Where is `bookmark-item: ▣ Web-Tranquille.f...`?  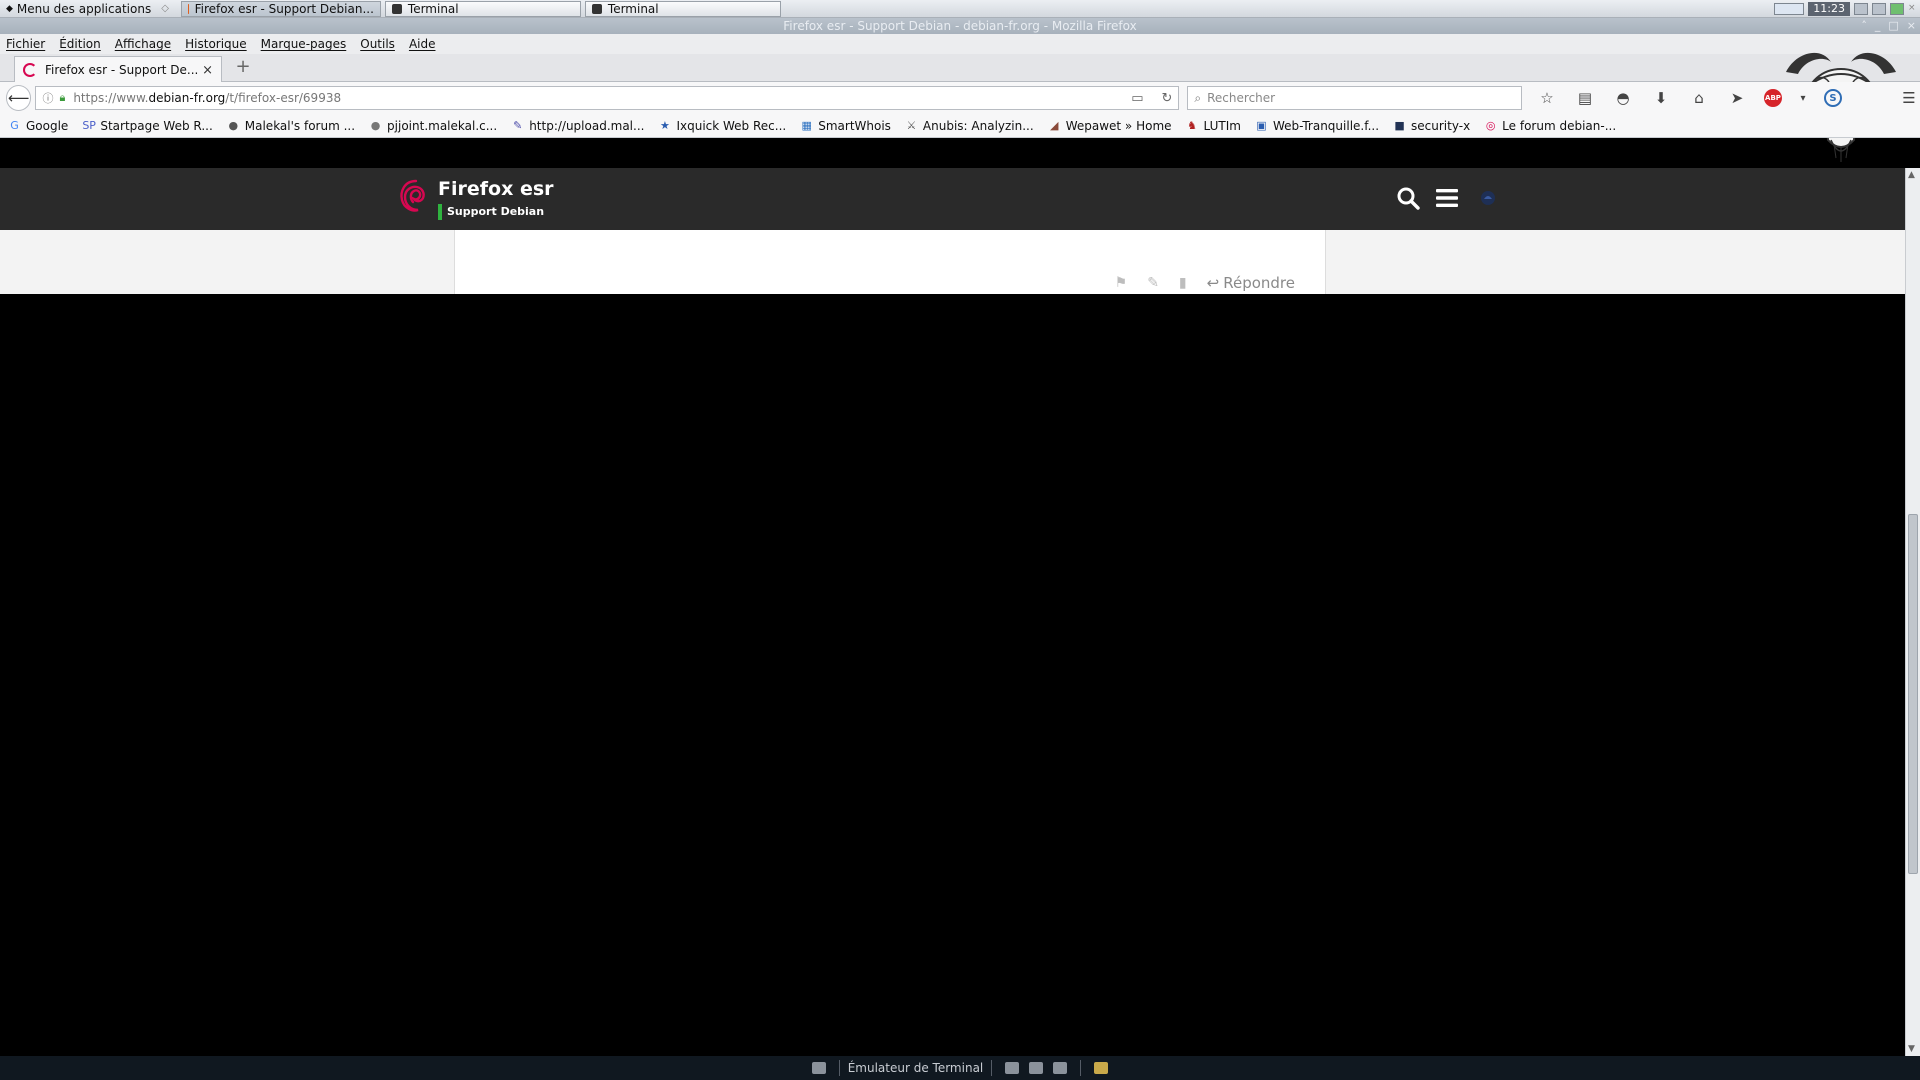 bookmark-item: ▣ Web-Tranquille.f... is located at coordinates (1317, 126).